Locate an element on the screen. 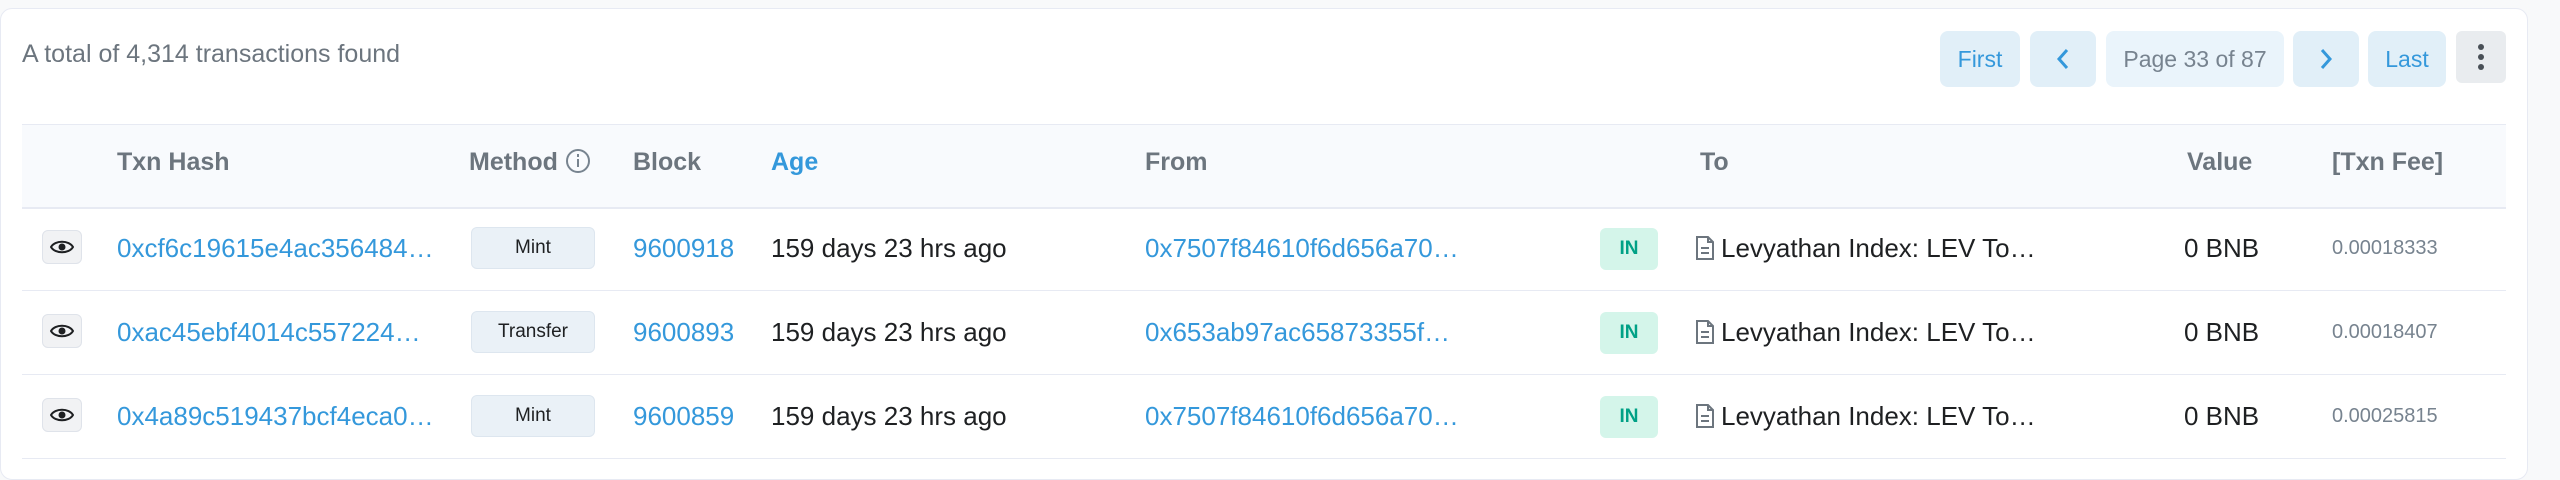 The image size is (2560, 480). first-page-button: First is located at coordinates (1980, 59).